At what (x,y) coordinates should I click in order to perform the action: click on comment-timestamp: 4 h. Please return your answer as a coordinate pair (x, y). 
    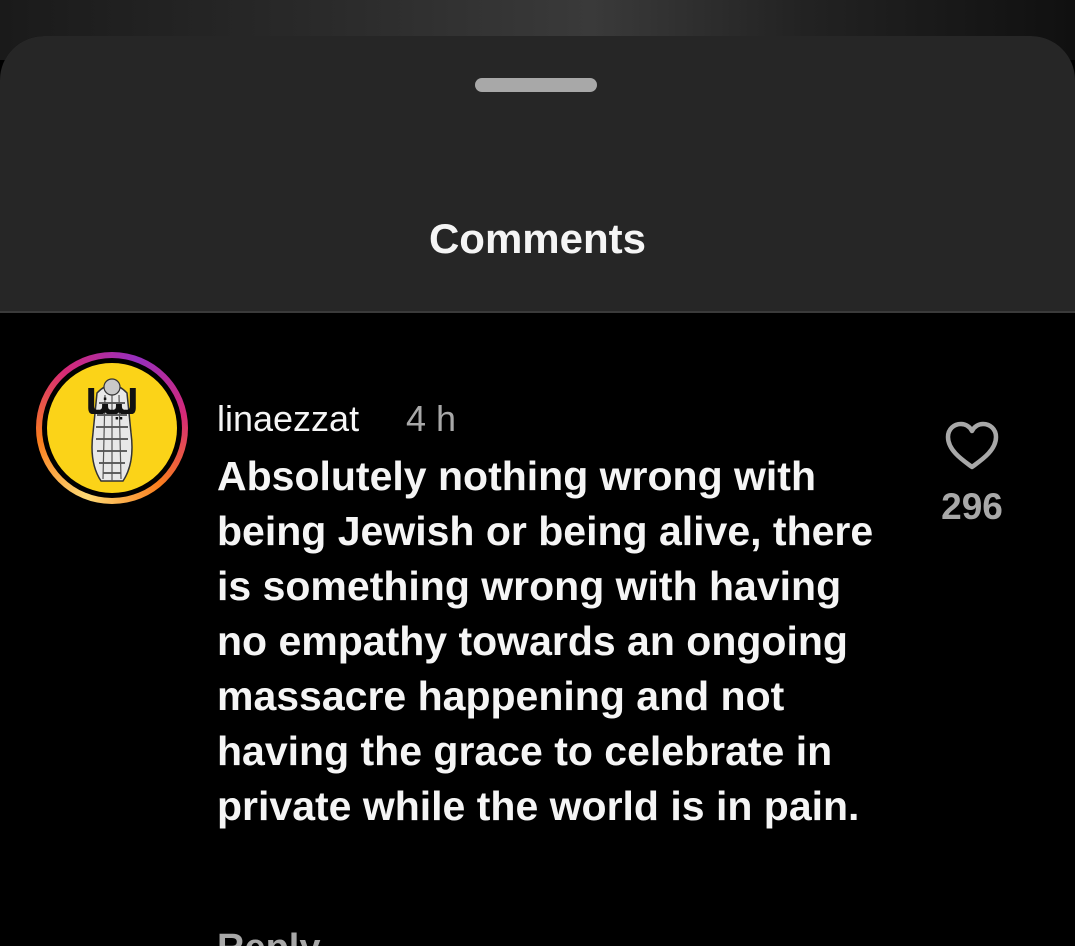
    Looking at the image, I should click on (431, 418).